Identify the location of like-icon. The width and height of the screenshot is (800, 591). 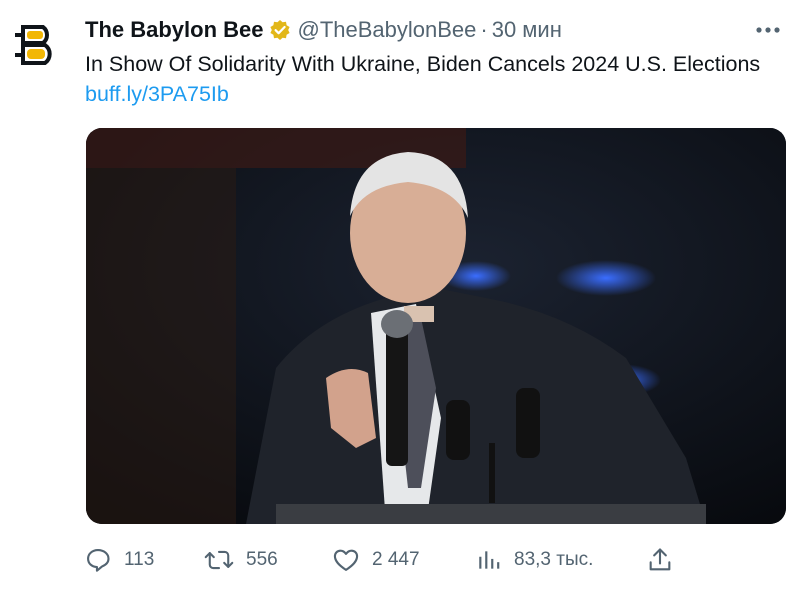
(346, 560).